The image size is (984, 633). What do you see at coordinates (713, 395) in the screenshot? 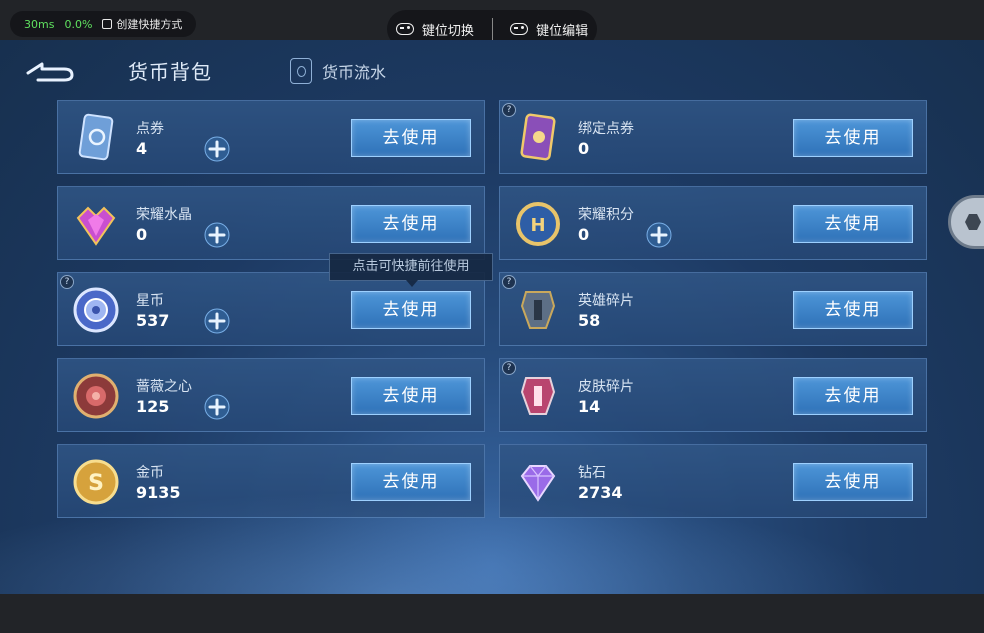
I see `currency-card: ? 皮肤碎片 14 去使用` at bounding box center [713, 395].